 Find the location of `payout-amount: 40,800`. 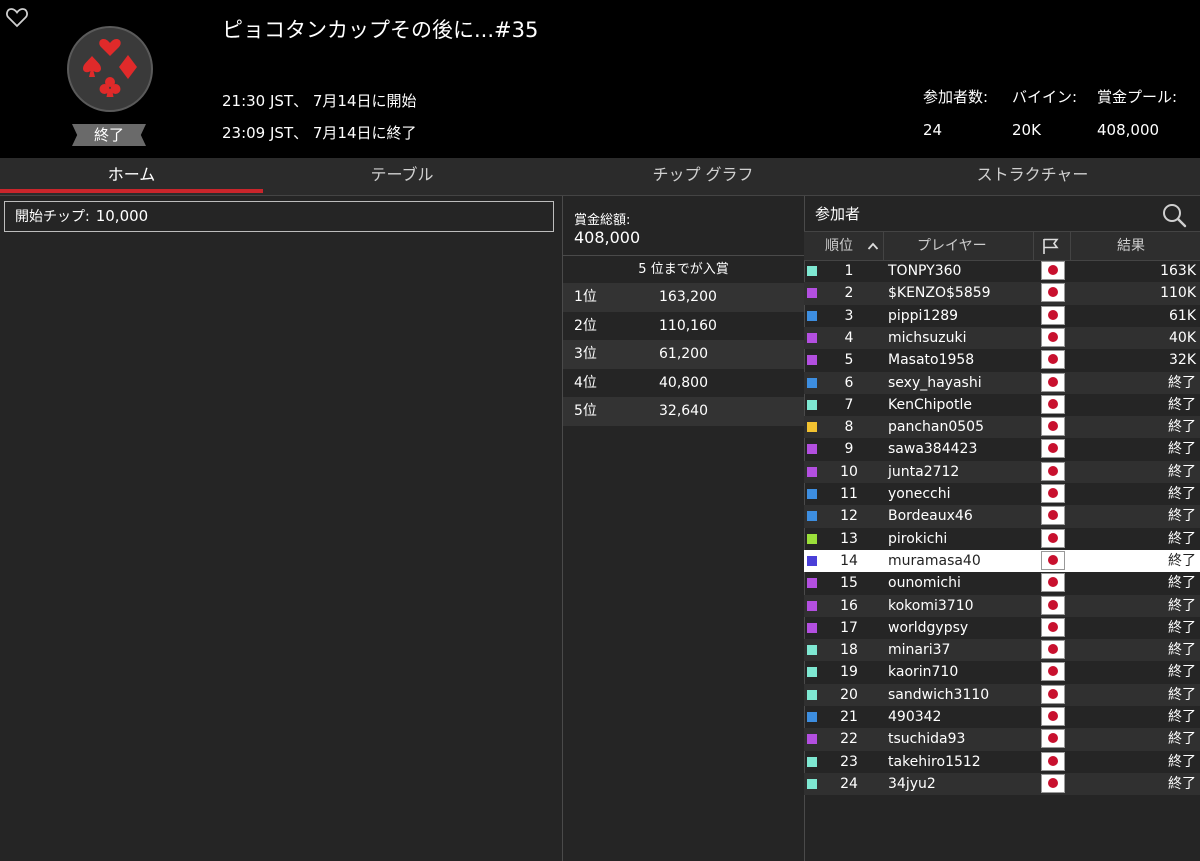

payout-amount: 40,800 is located at coordinates (683, 382).